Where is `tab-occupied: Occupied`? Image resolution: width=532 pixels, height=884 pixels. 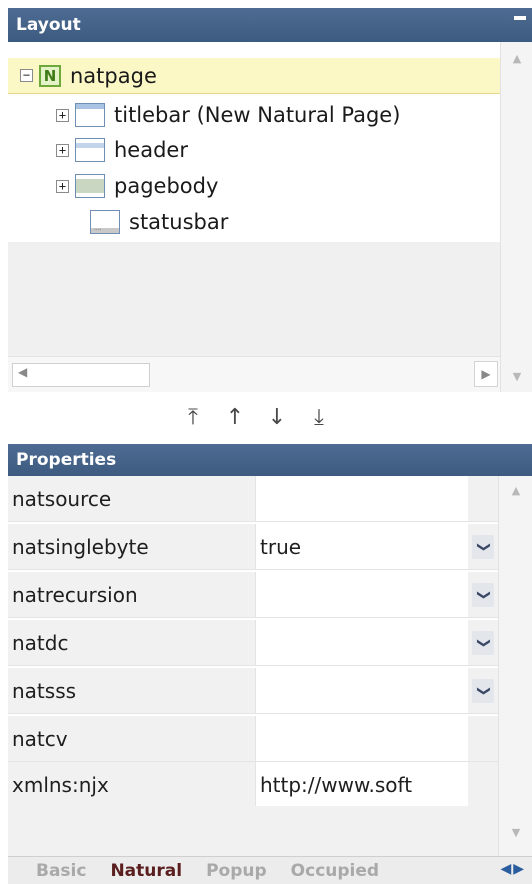 tab-occupied: Occupied is located at coordinates (335, 871).